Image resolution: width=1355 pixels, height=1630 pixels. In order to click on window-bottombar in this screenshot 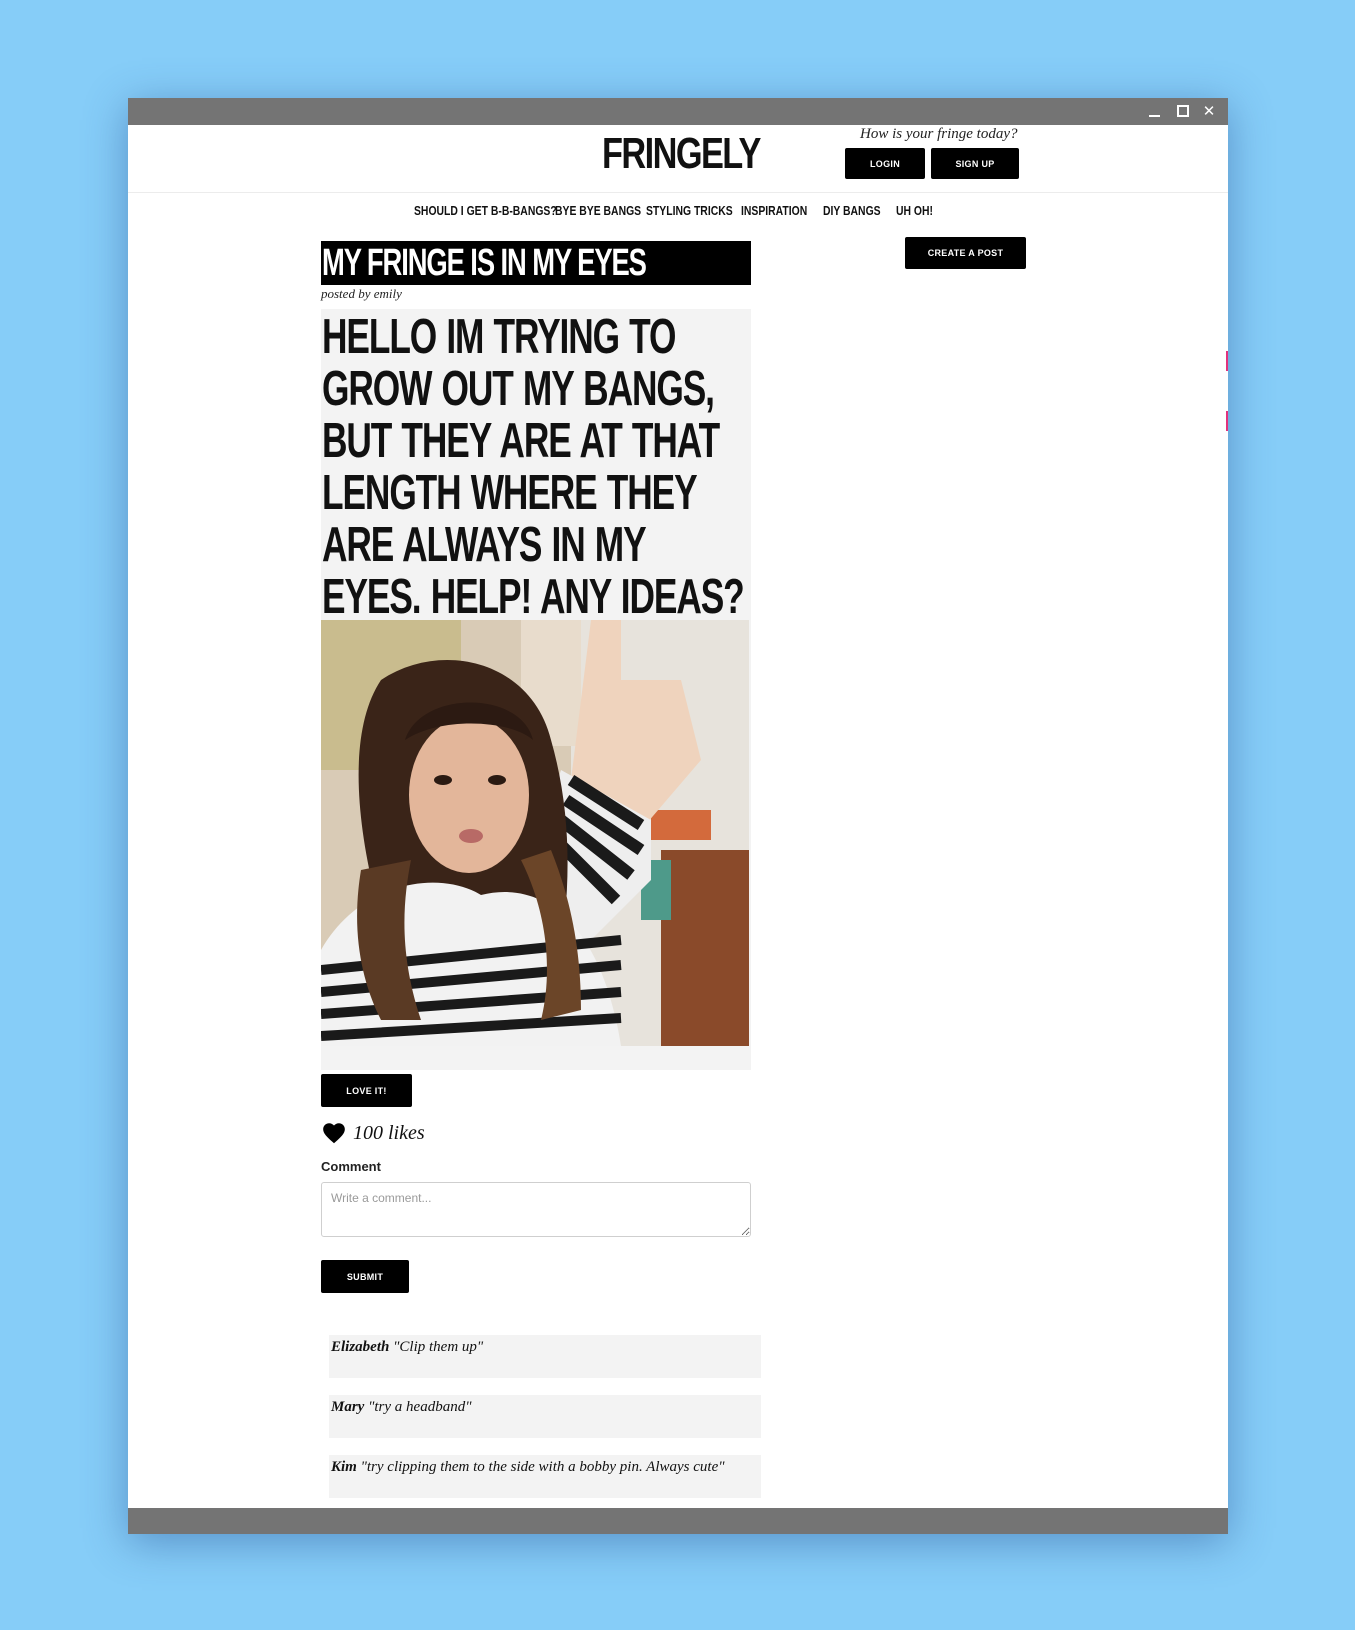, I will do `click(678, 1521)`.